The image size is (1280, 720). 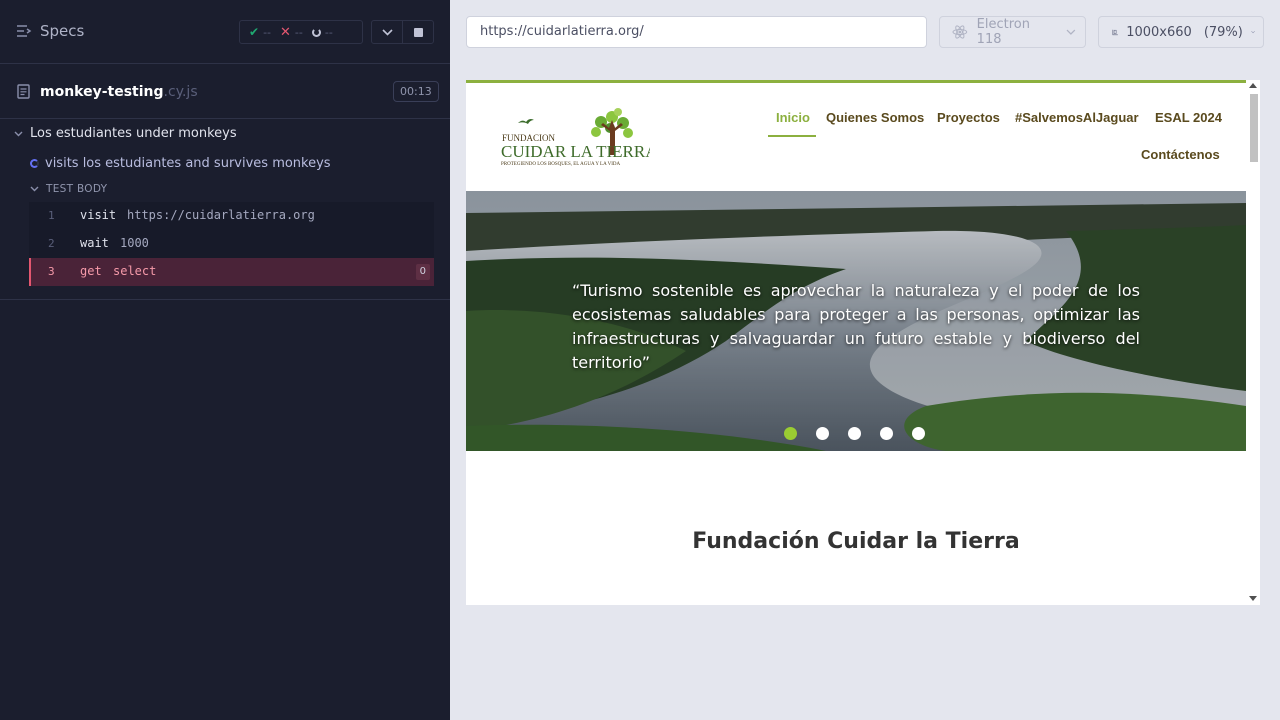 What do you see at coordinates (180, 92) in the screenshot?
I see `spec-file-extension: .cy.js` at bounding box center [180, 92].